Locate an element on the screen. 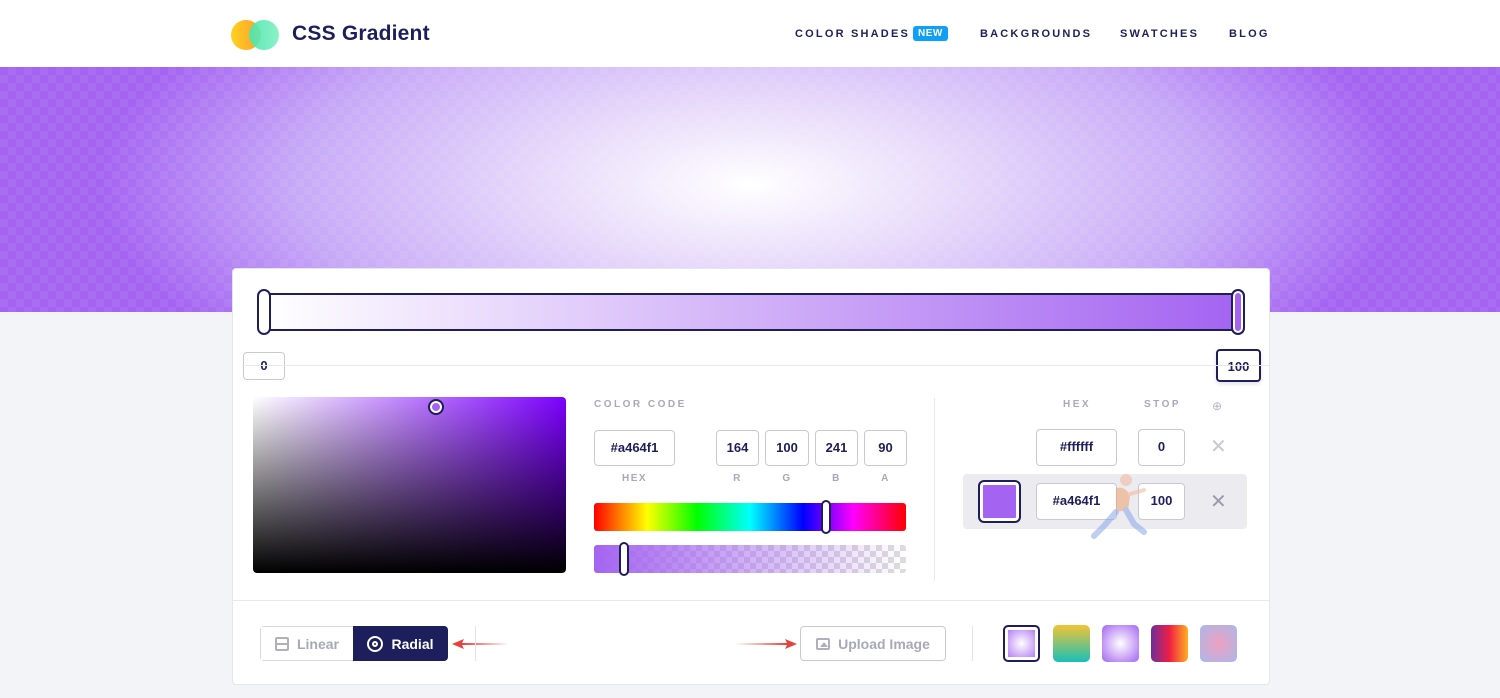 Image resolution: width=1500 pixels, height=698 pixels. nav-blog: BLOG is located at coordinates (1249, 34).